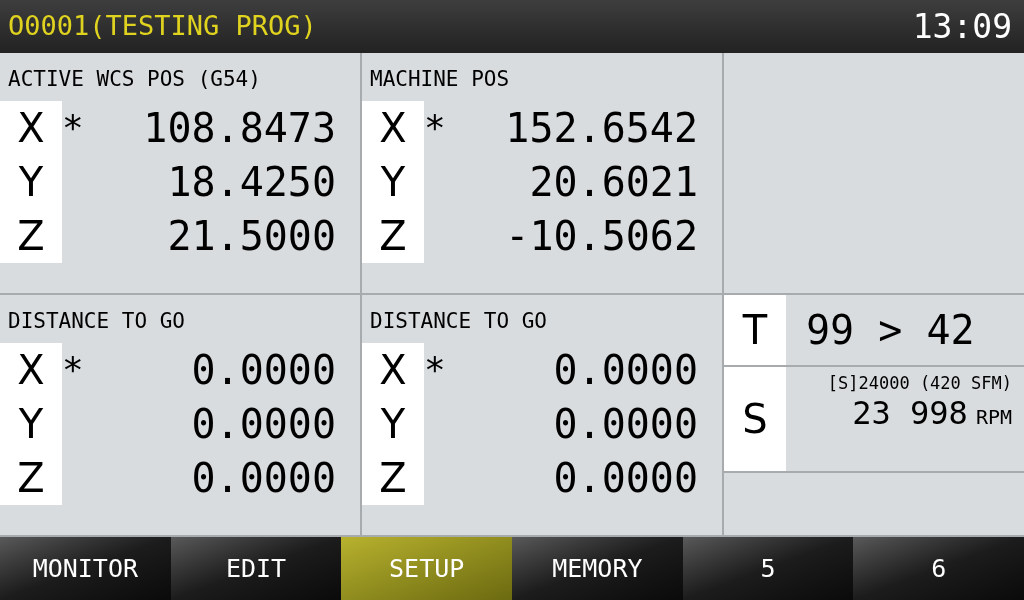 The height and width of the screenshot is (600, 1024). Describe the element at coordinates (755, 419) in the screenshot. I see `spindle-label: S` at that location.